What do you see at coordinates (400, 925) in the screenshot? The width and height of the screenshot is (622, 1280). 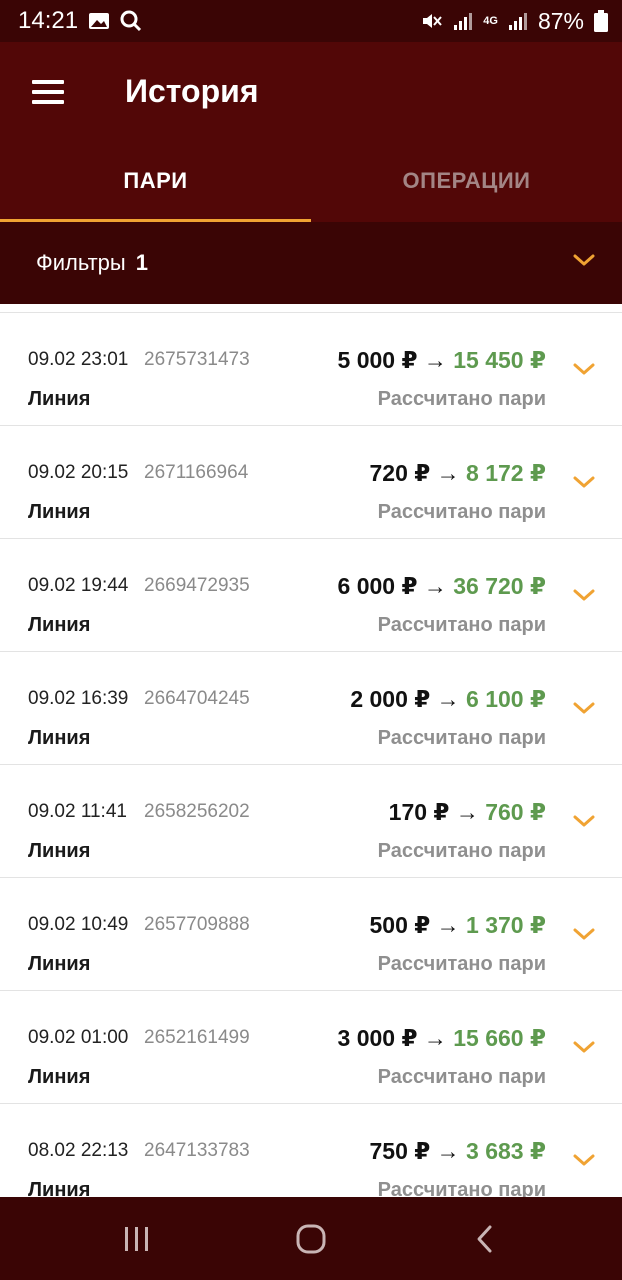 I see `bet-stake: 500 ₽` at bounding box center [400, 925].